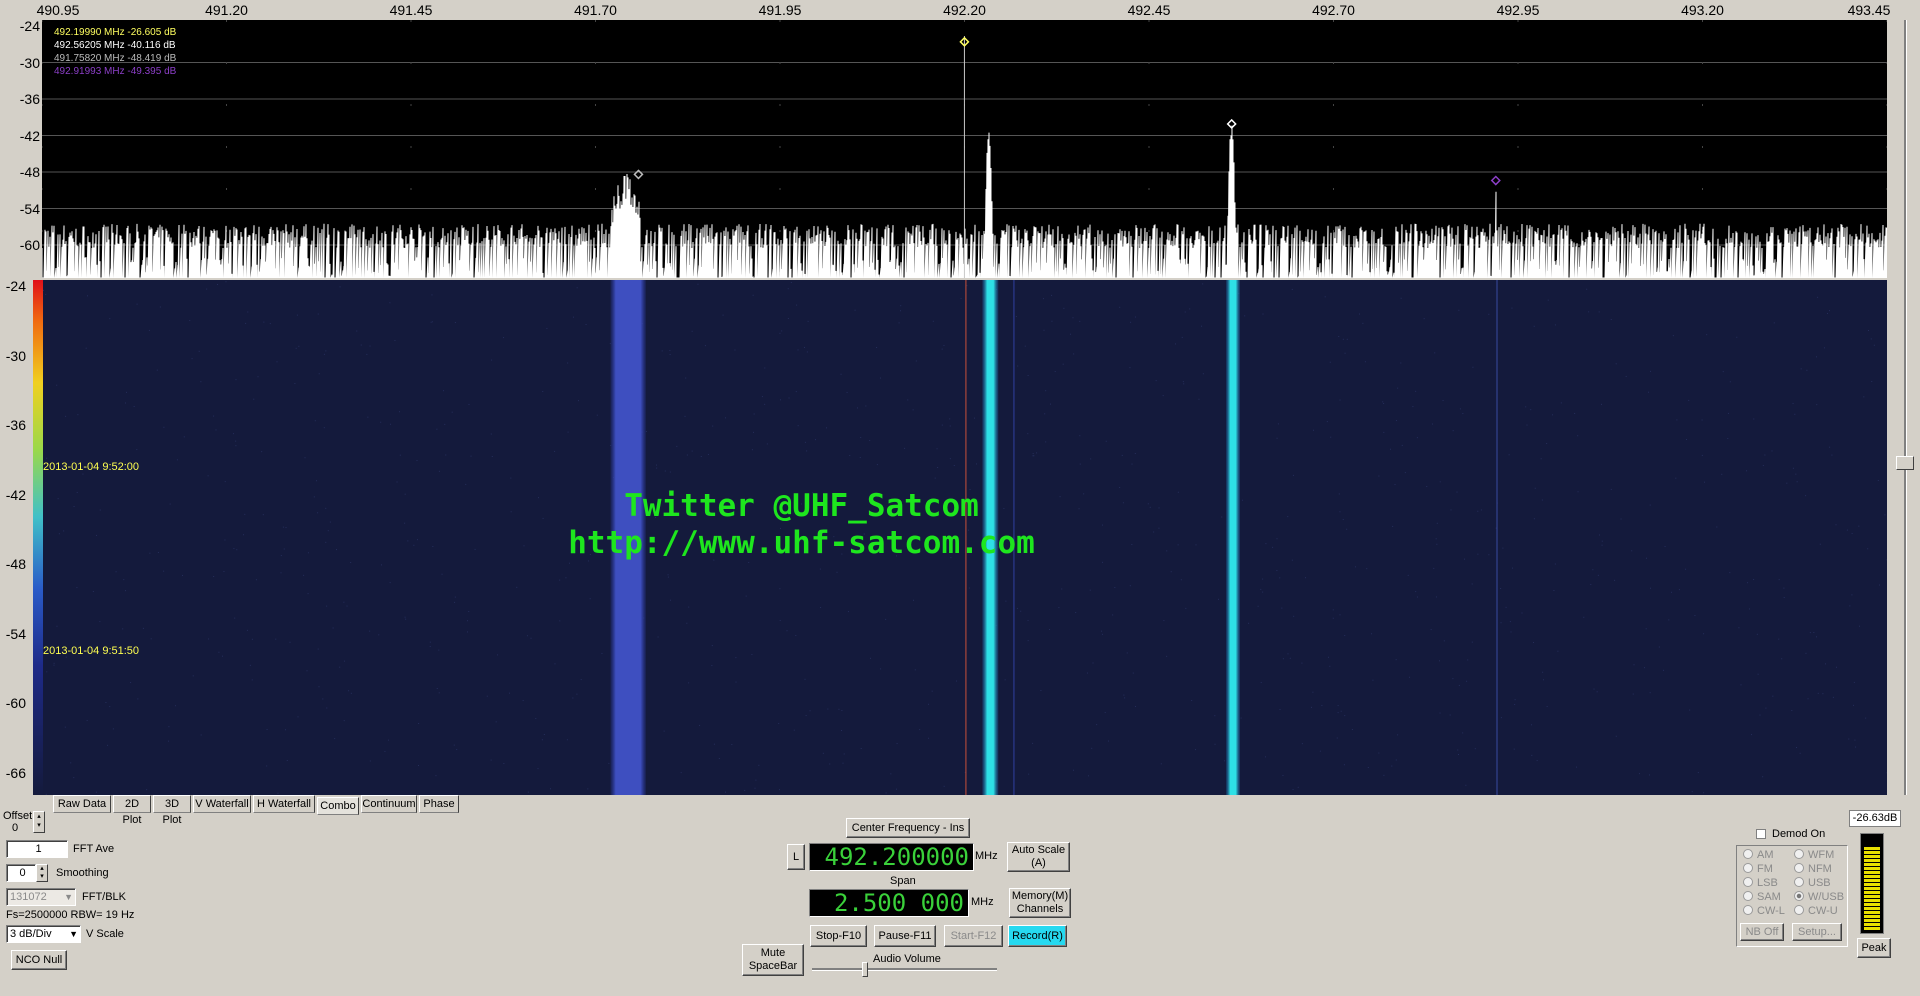 The width and height of the screenshot is (1920, 996). I want to click on fft-blk-select: 131072 ▼, so click(41, 897).